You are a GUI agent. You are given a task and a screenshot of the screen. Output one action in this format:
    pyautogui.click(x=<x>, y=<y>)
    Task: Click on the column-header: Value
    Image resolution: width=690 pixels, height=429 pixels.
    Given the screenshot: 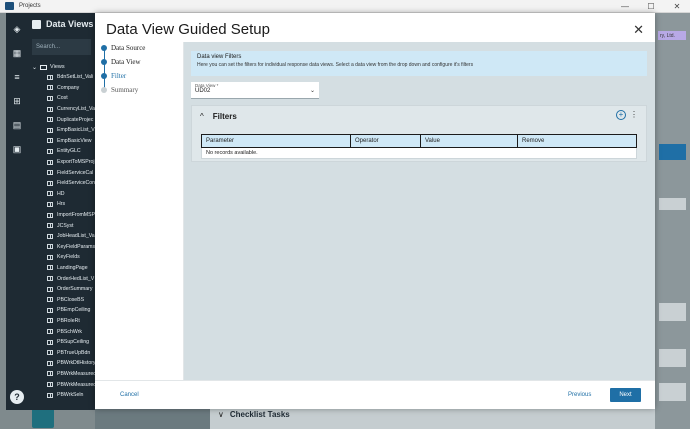 What is the action you would take?
    pyautogui.click(x=469, y=141)
    